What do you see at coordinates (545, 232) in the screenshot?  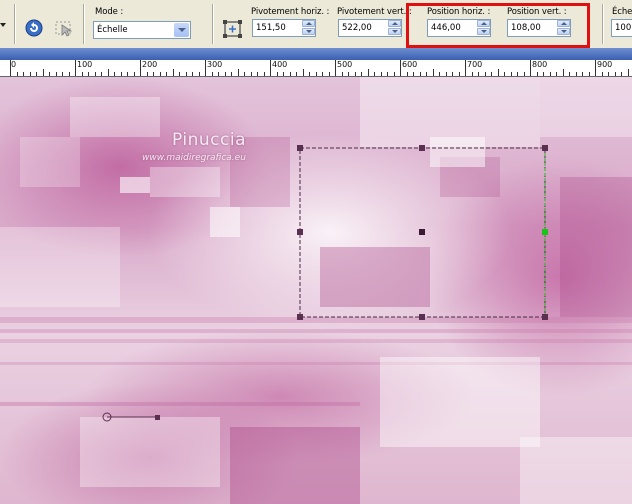 I see `handle-middle-right` at bounding box center [545, 232].